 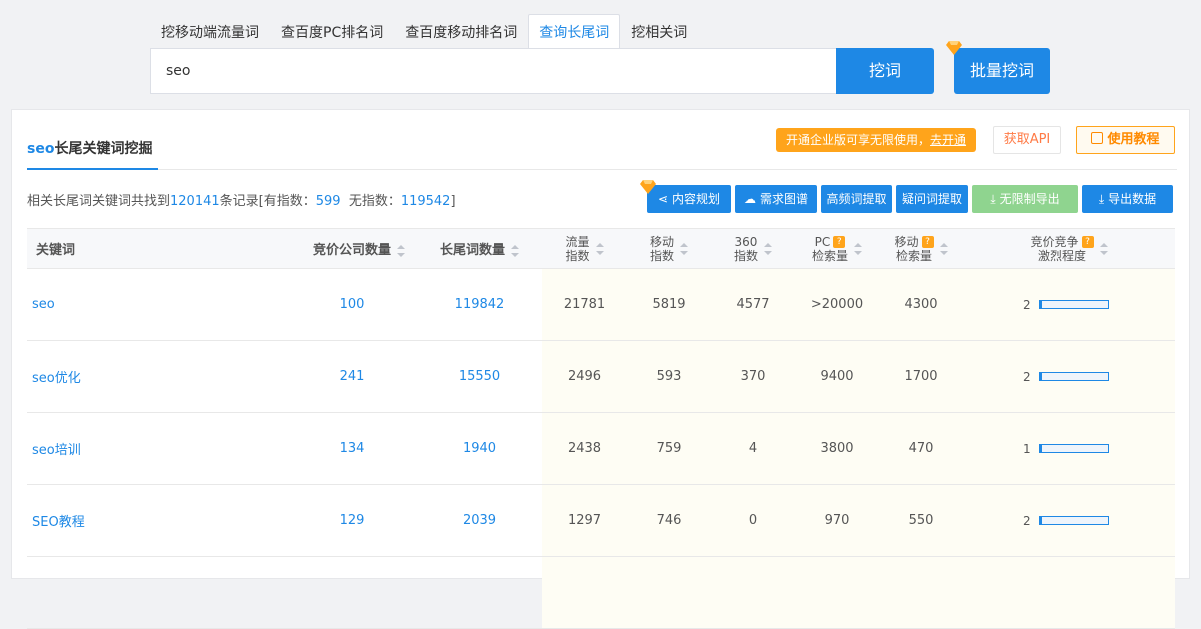 I want to click on competition-cell, so click(x=1069, y=592).